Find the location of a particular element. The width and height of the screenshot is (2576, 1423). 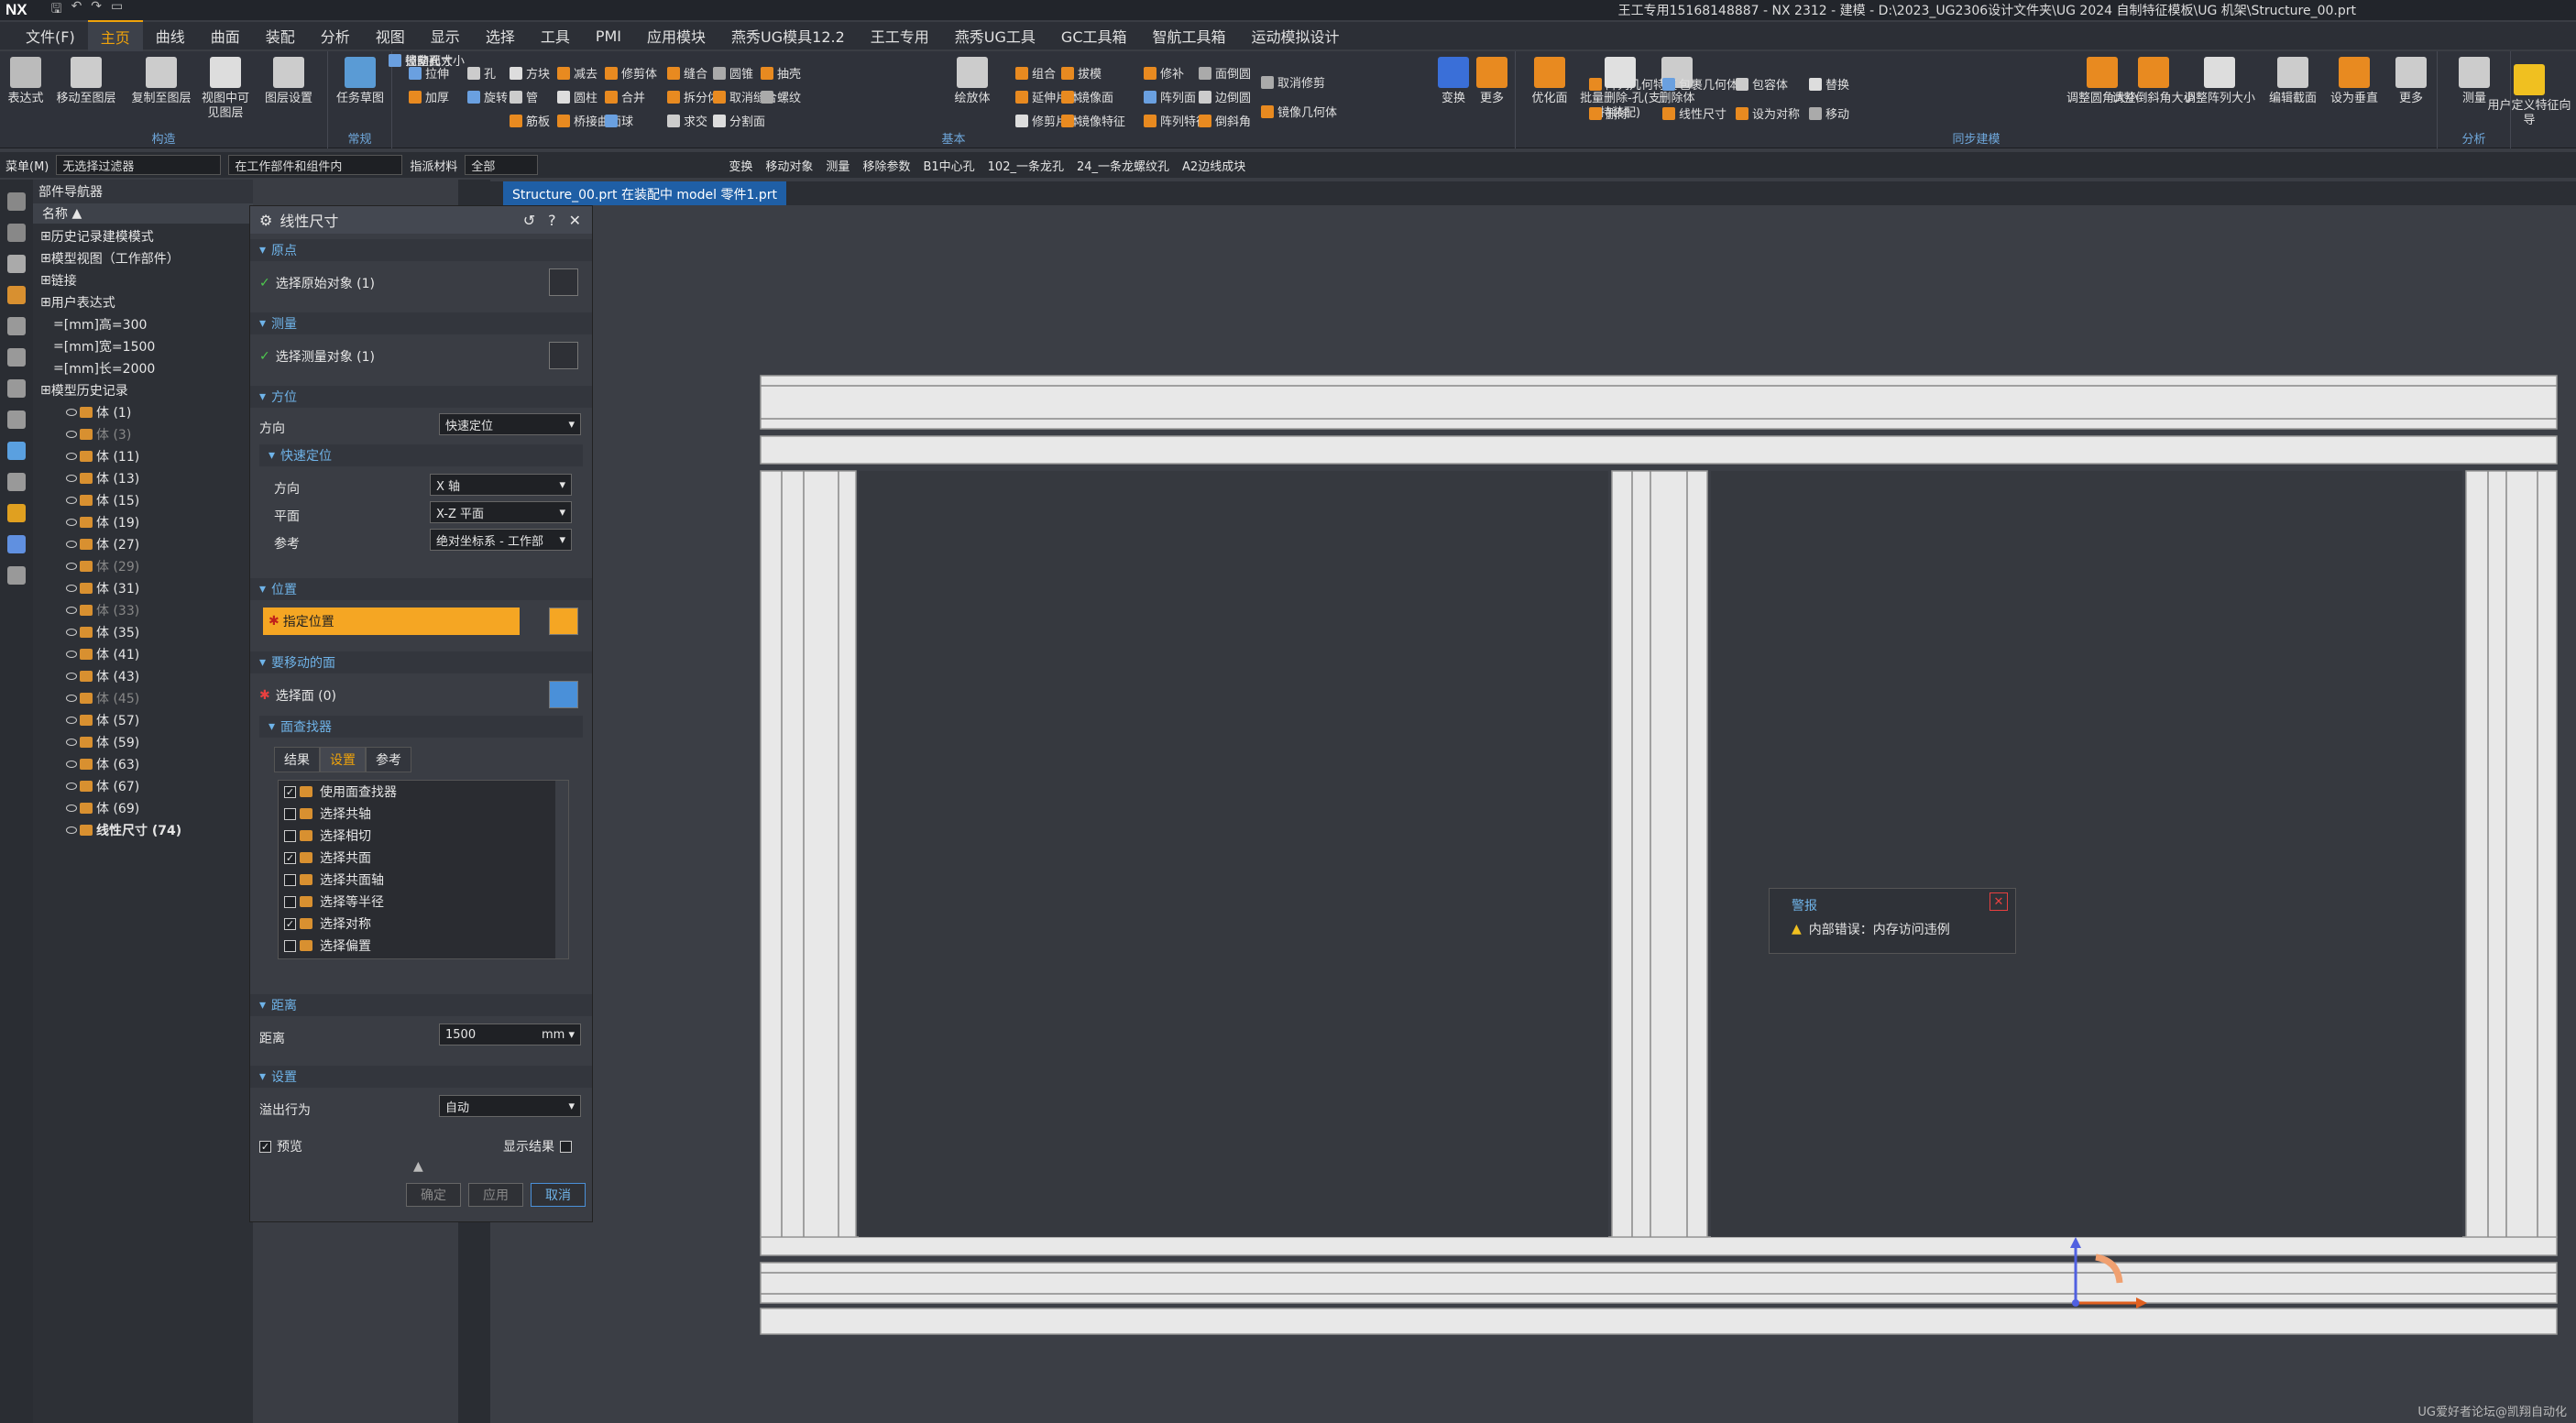

ribbon-small-button: 抽壳 is located at coordinates (781, 73).